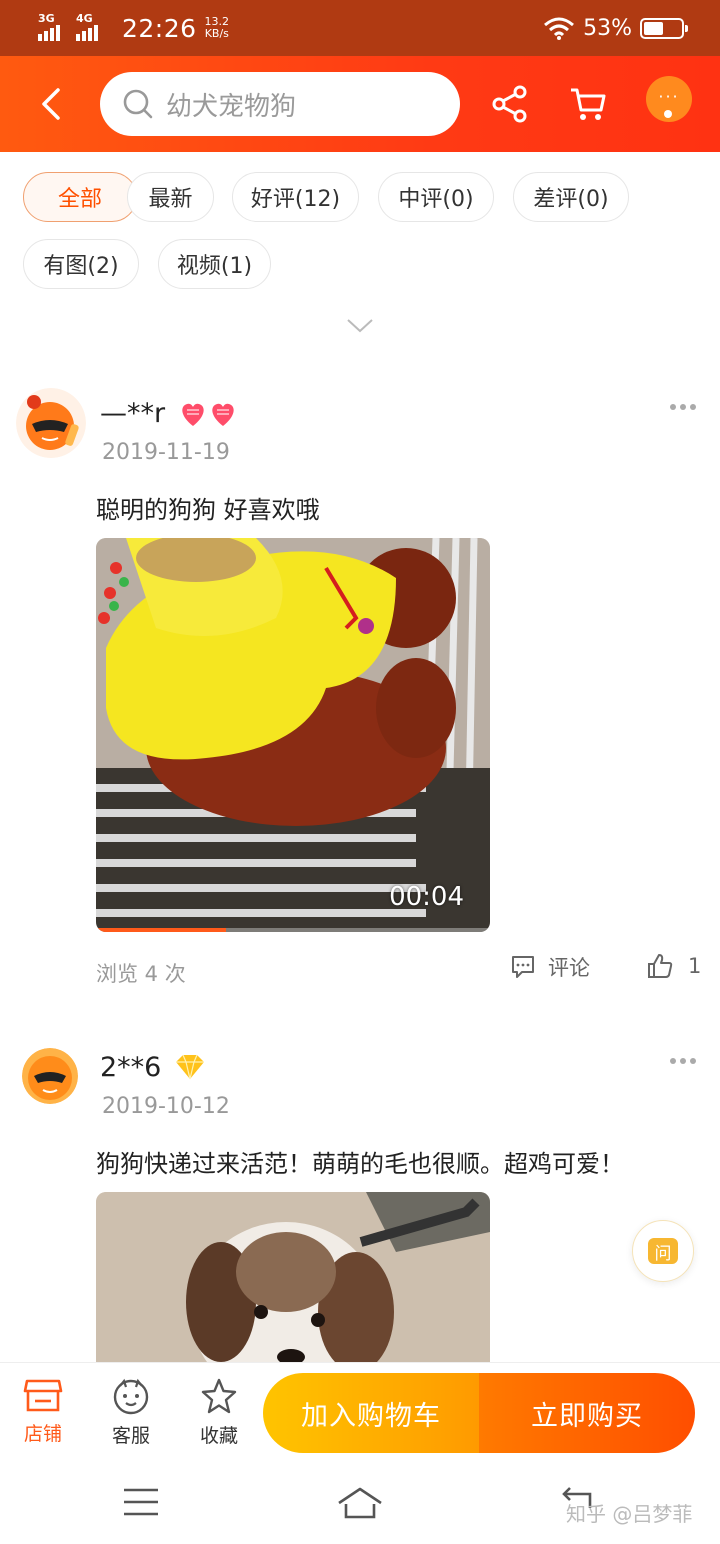 This screenshot has width=720, height=1544. Describe the element at coordinates (73, 26) in the screenshot. I see `signal-group: 3G 4G` at that location.